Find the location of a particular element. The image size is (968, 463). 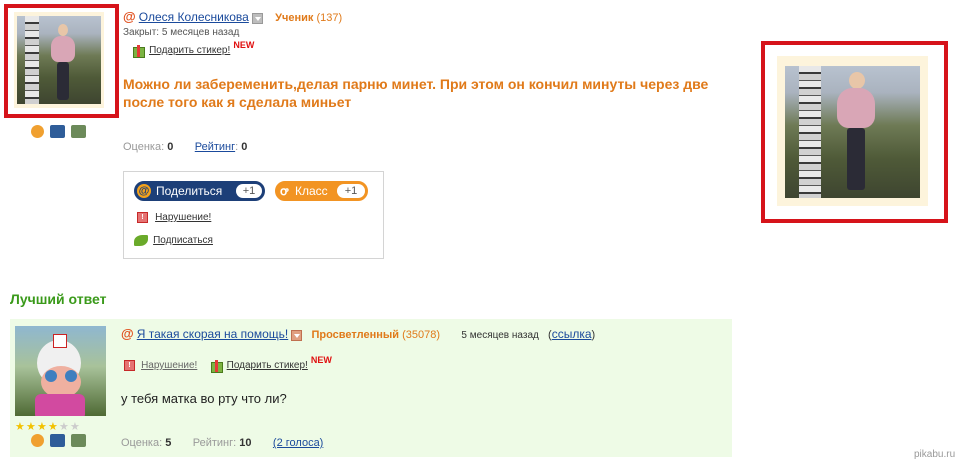

answer-rating-label: Рейтинг: is located at coordinates (214, 443).